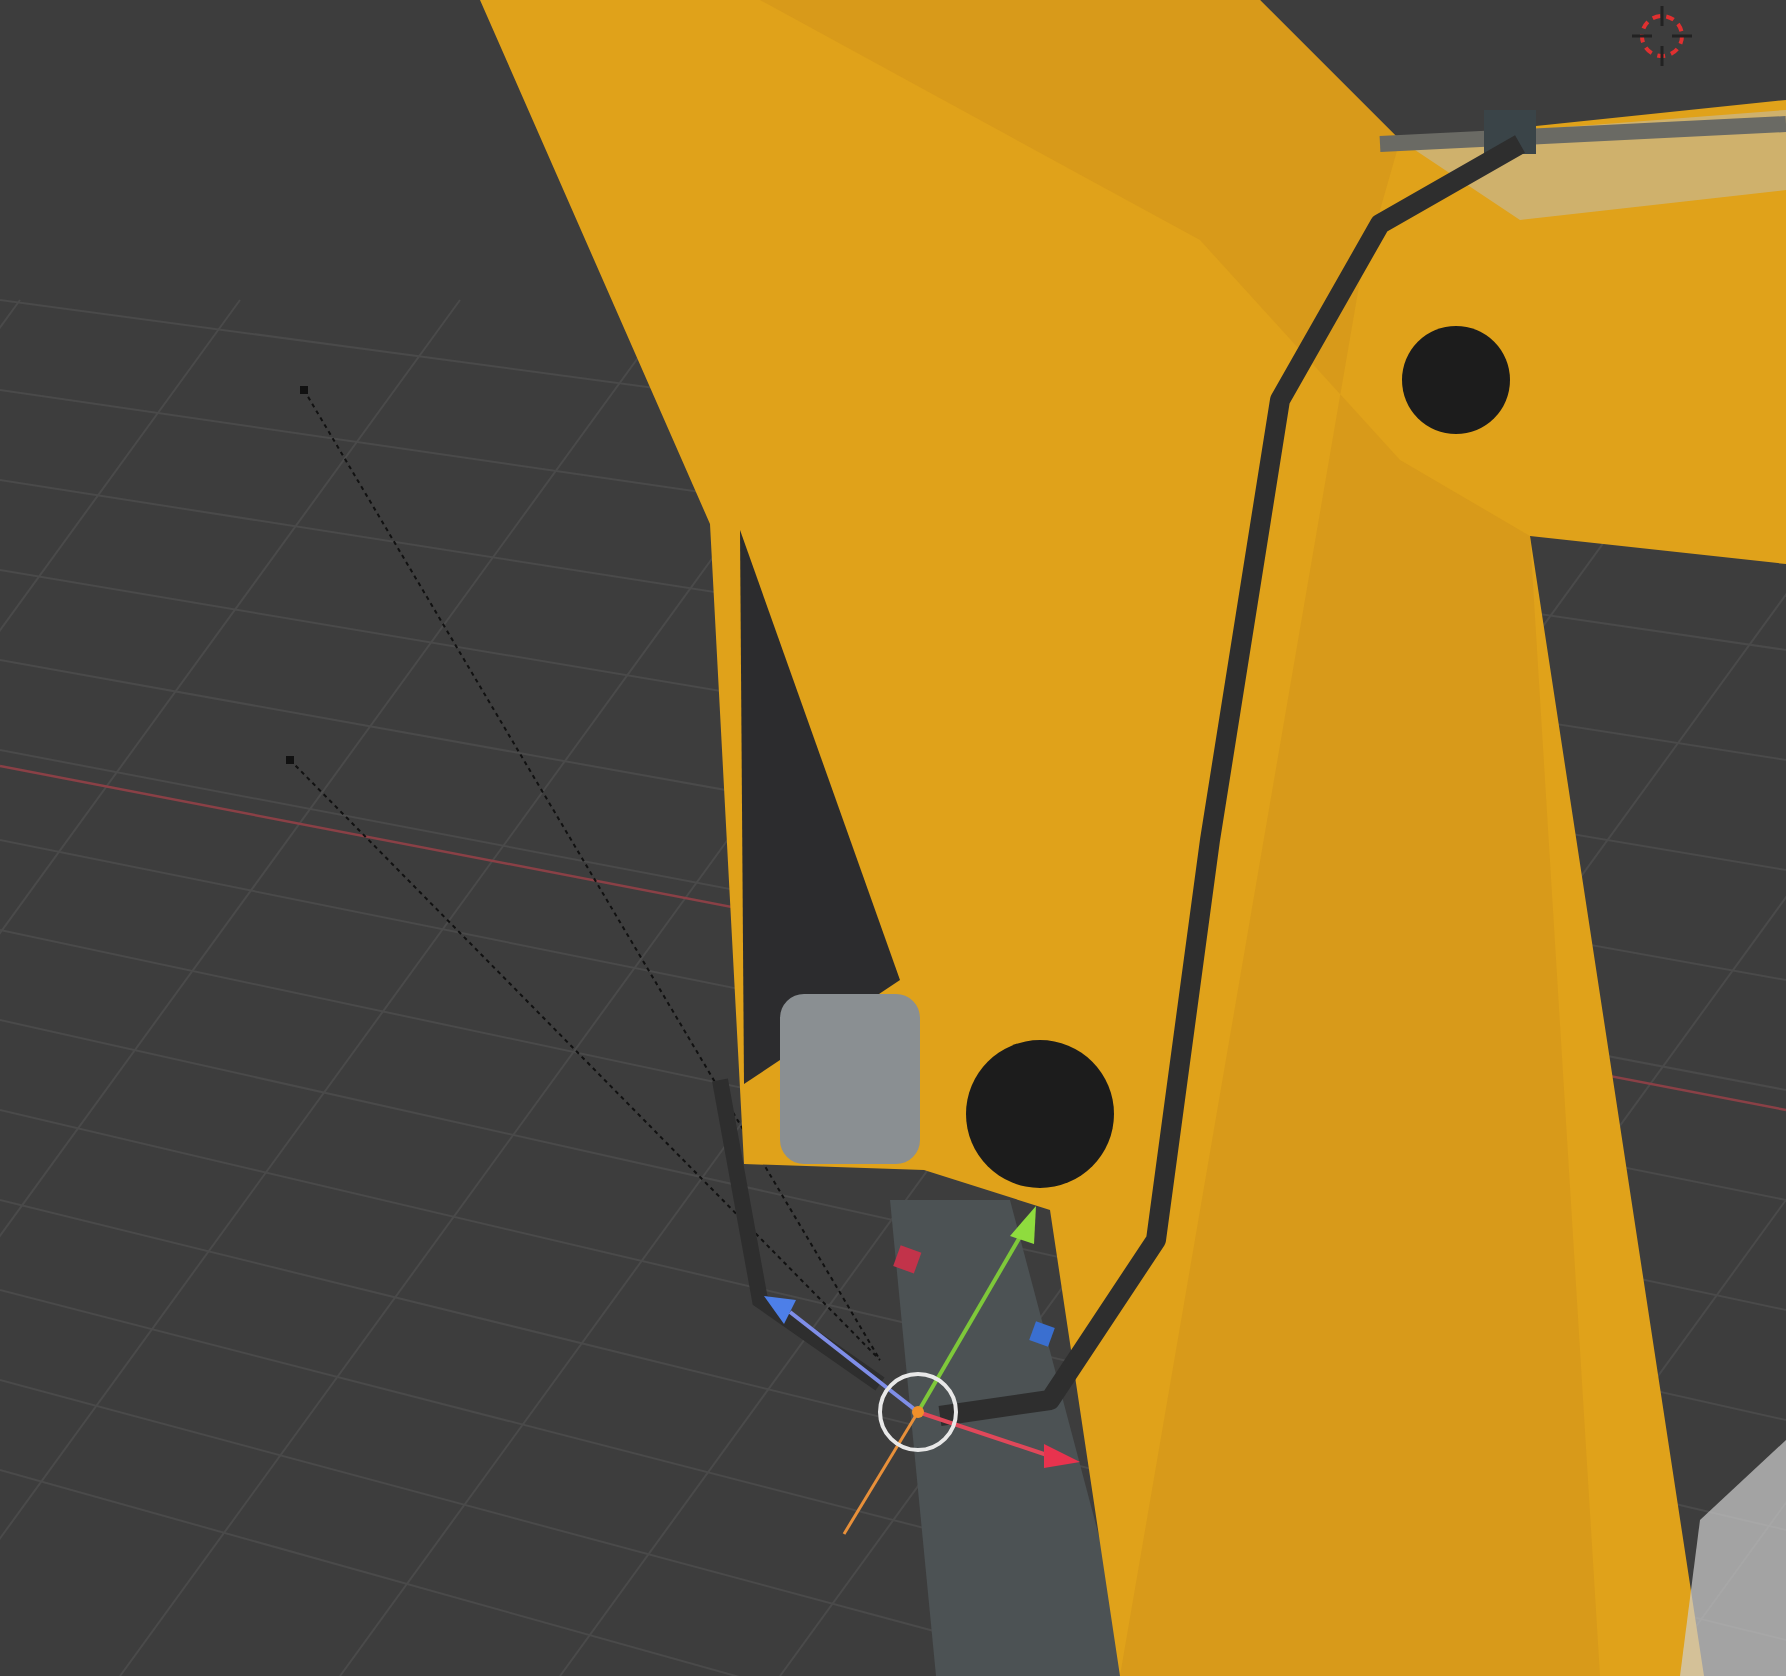 The width and height of the screenshot is (1786, 1676). Describe the element at coordinates (922, 1370) in the screenshot. I see `transform-gizmo-drawing` at that location.